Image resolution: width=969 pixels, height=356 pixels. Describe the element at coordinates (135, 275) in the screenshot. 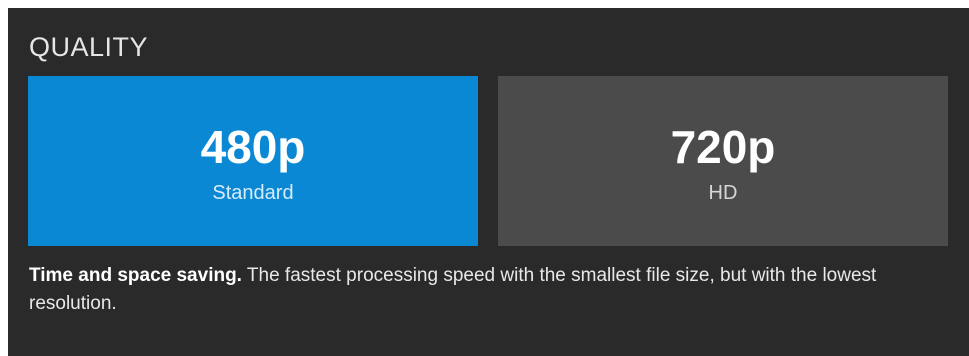

I see `description-headline: Time and space saving.` at that location.